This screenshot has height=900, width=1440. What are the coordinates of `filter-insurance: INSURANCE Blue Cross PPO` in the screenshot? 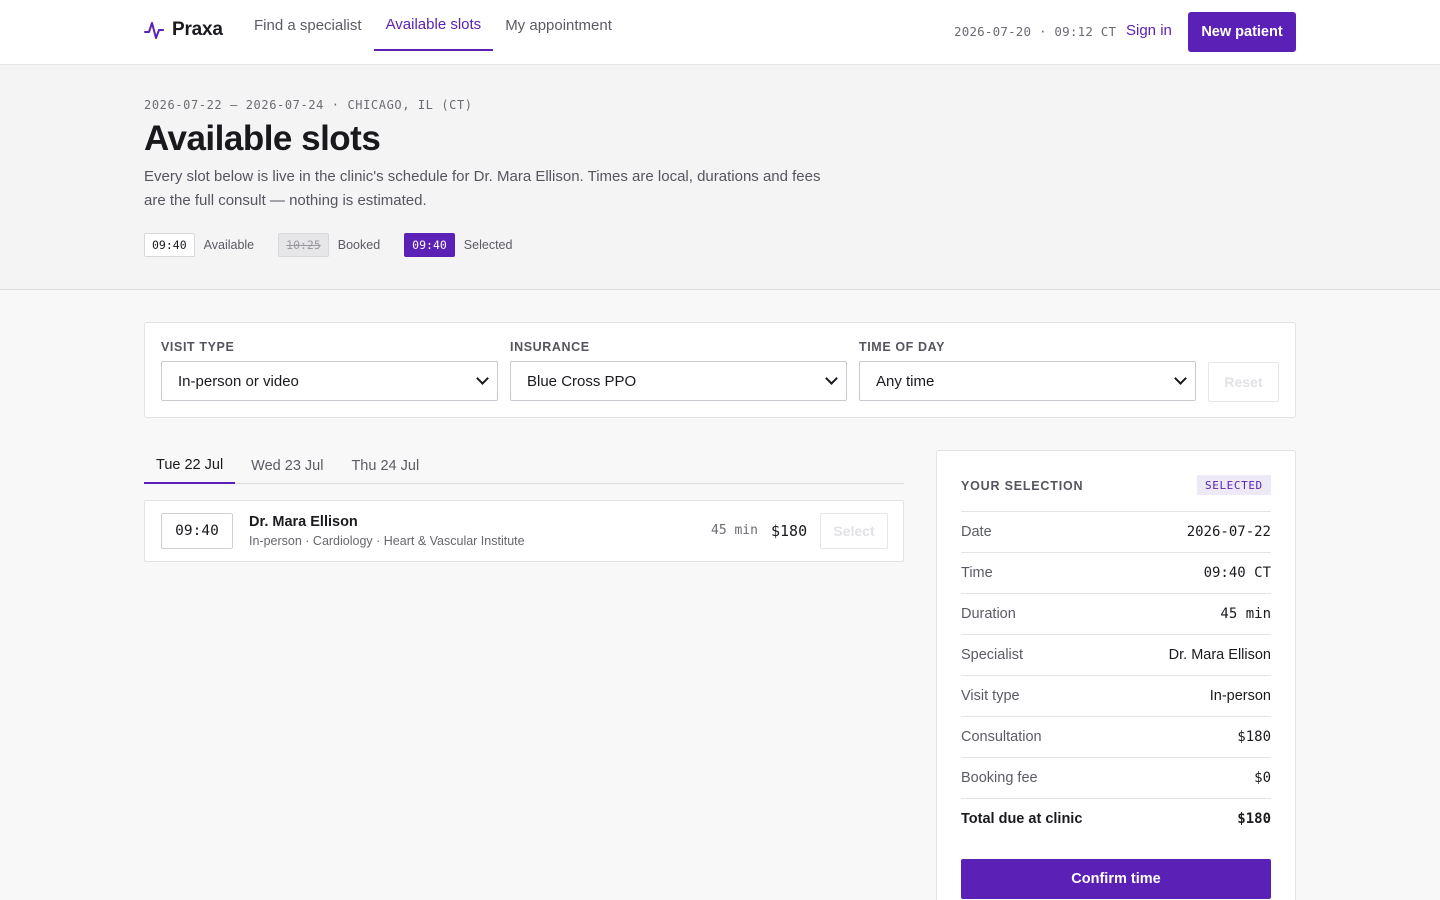 It's located at (678, 370).